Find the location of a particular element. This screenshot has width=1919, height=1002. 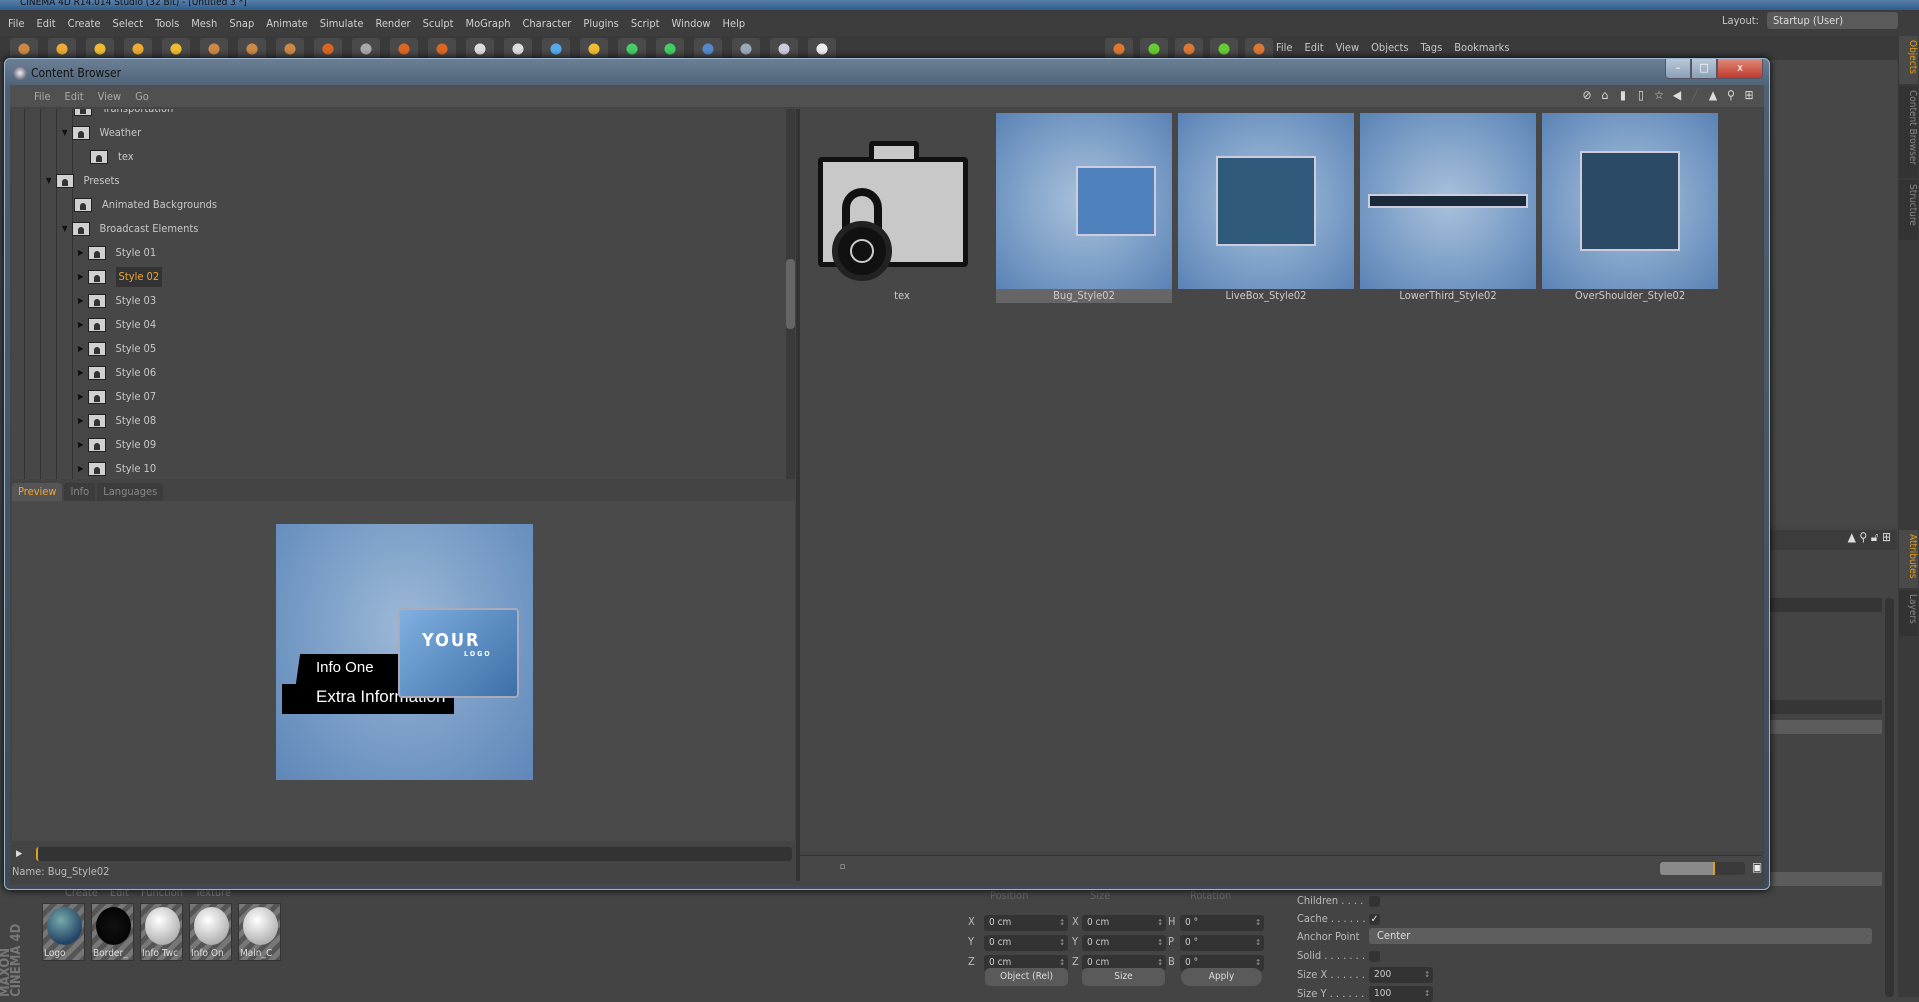

size-y-field: 100 is located at coordinates (1401, 994).